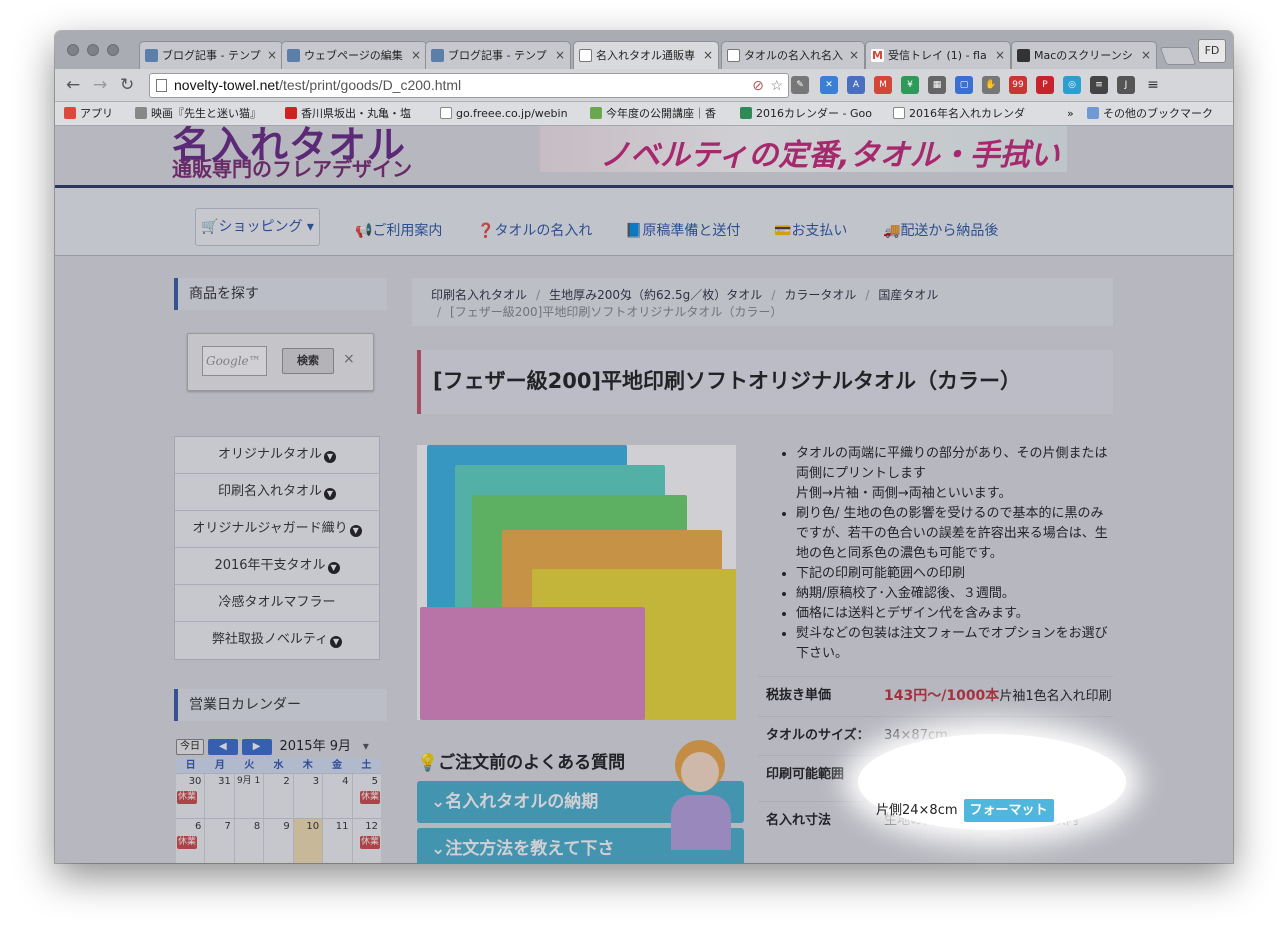 This screenshot has width=1288, height=943. What do you see at coordinates (964, 85) in the screenshot?
I see `screenshot-icon: ▢` at bounding box center [964, 85].